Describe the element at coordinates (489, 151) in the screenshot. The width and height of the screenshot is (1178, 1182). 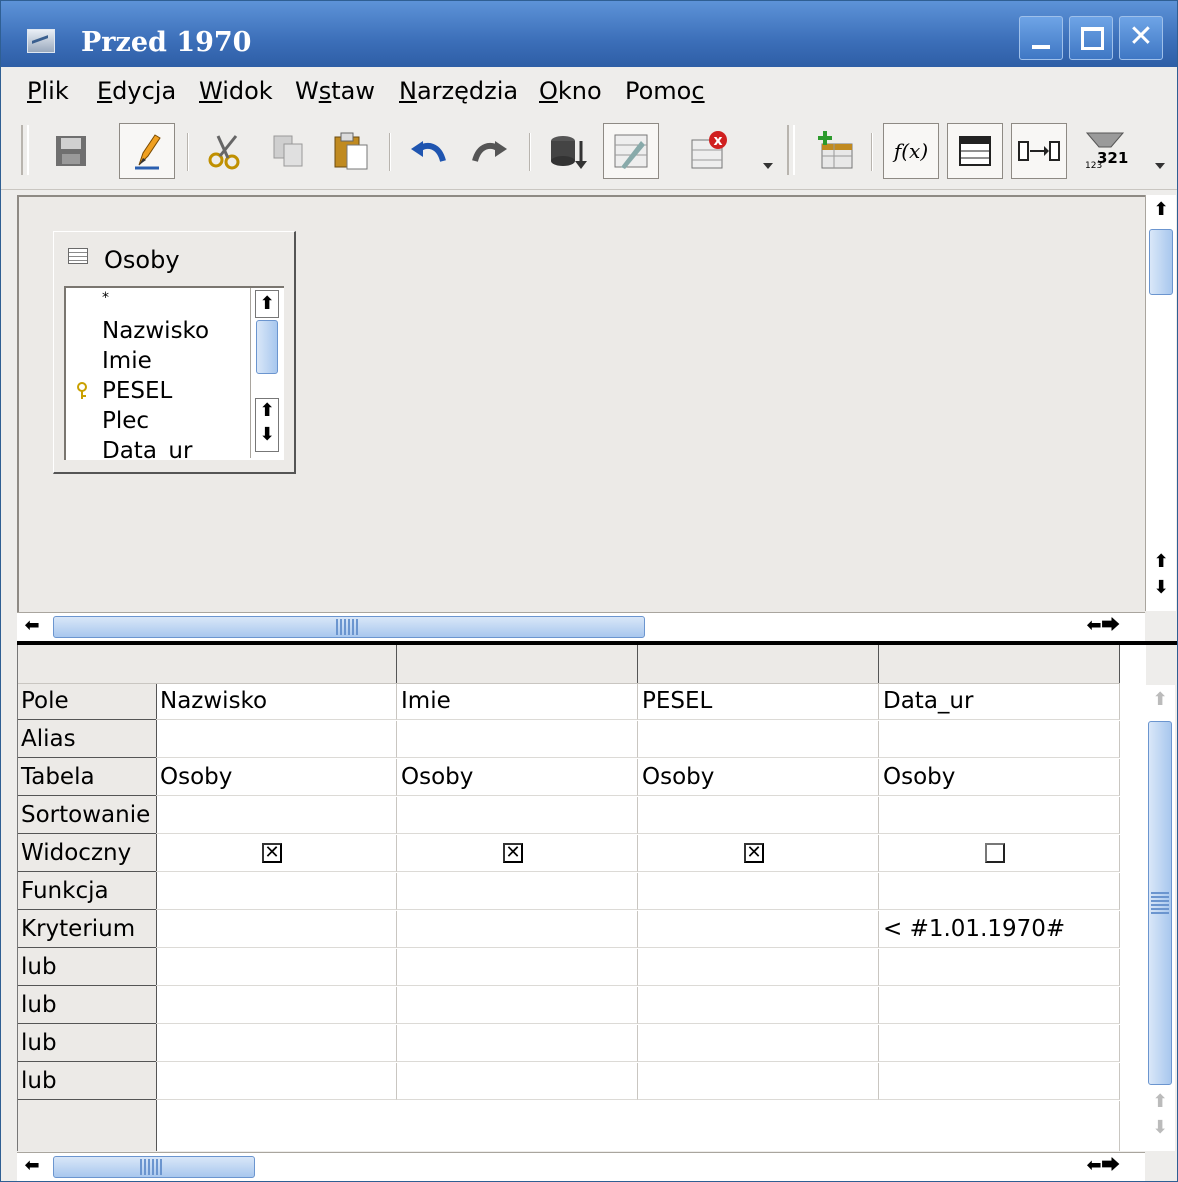
I see `redo-icon` at that location.